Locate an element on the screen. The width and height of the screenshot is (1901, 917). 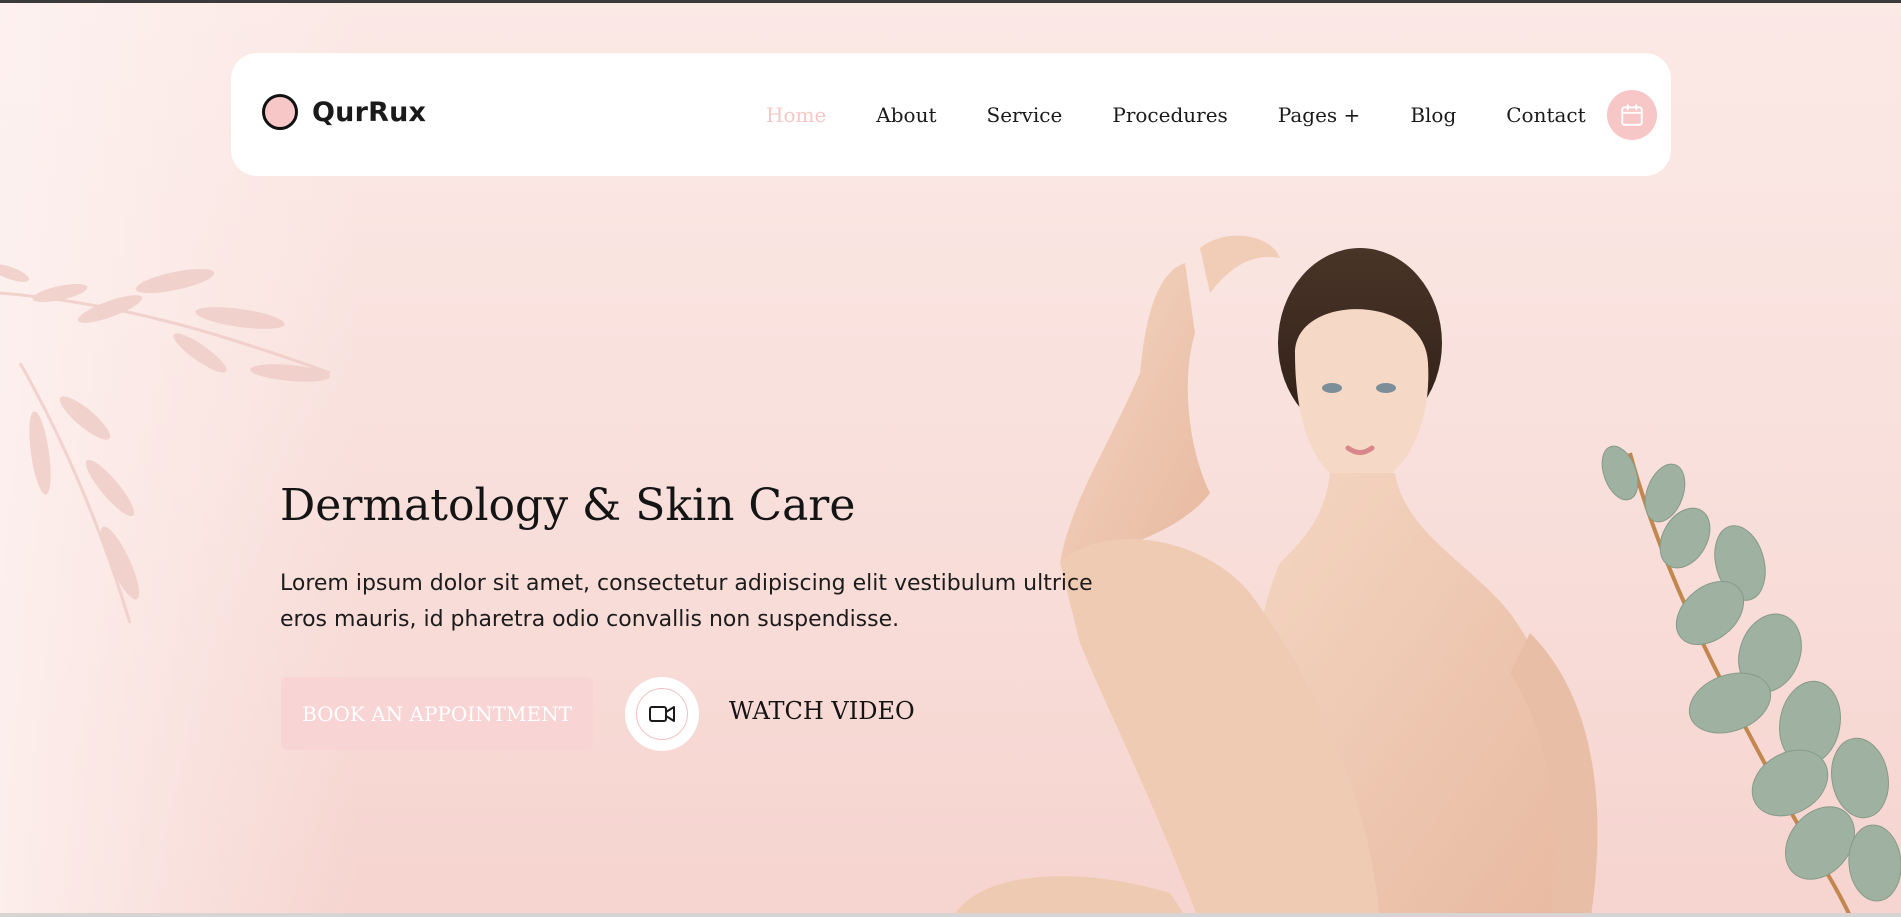
appointment-calendar-button is located at coordinates (1631, 114).